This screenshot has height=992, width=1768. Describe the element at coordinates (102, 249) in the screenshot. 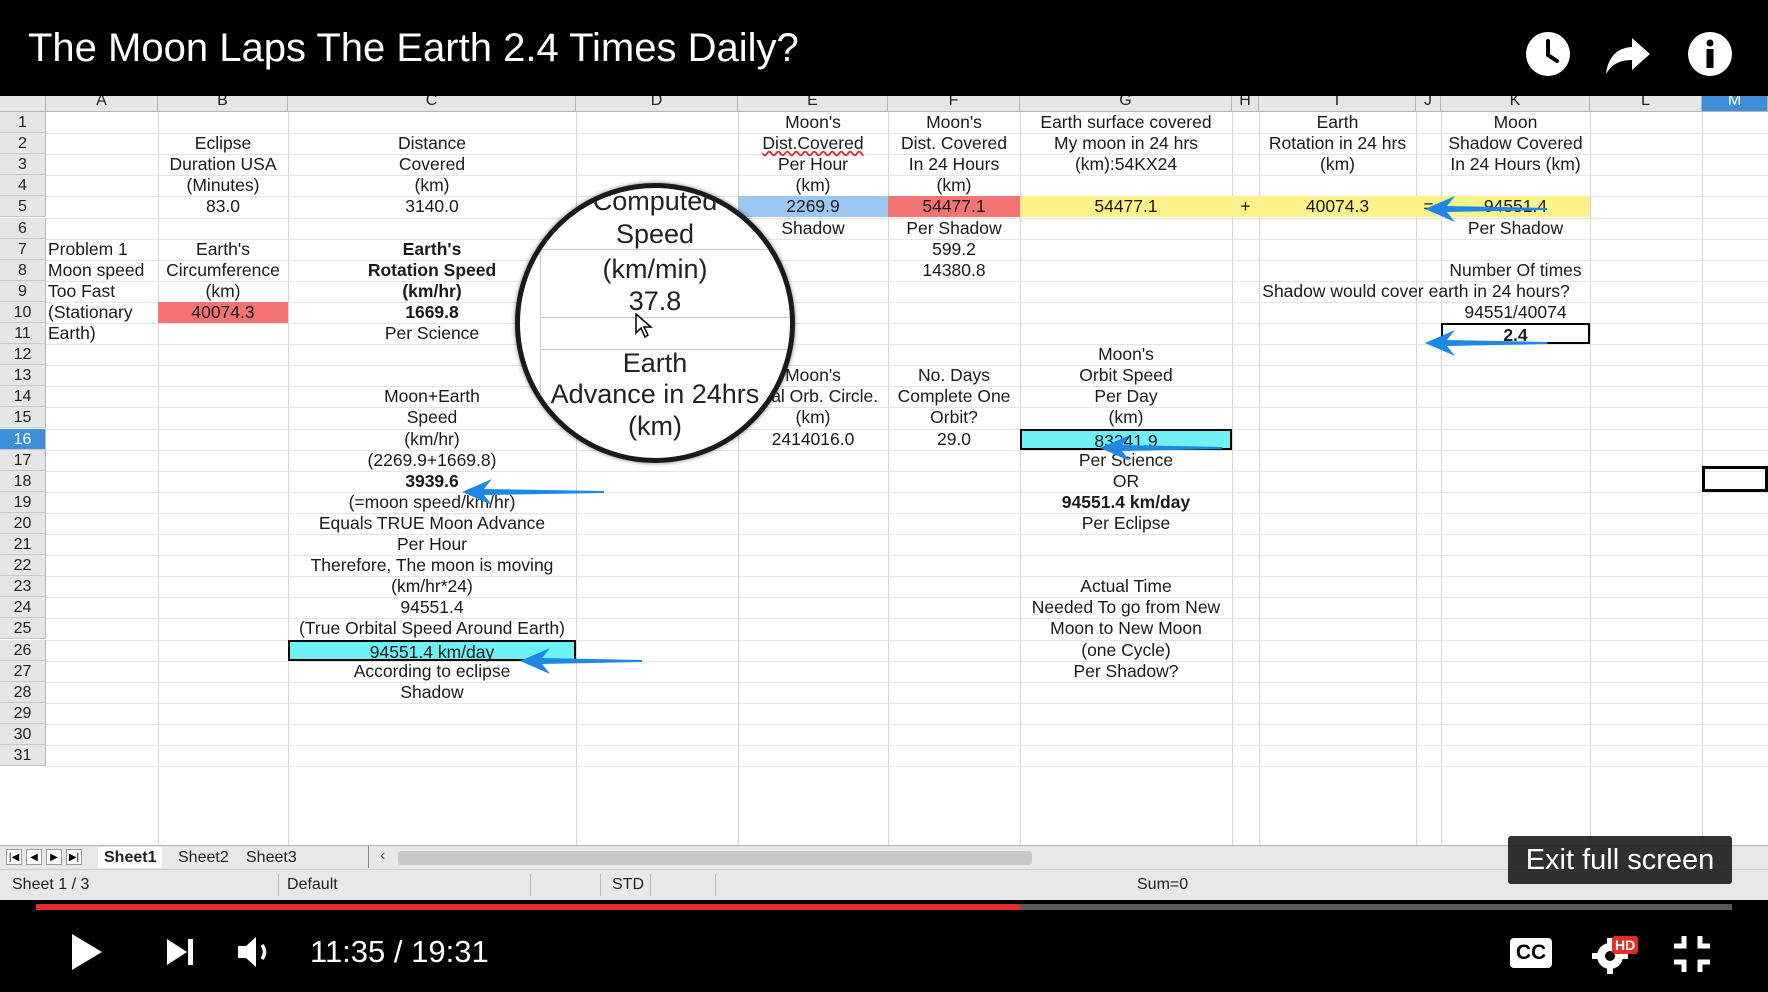

I see `cell-a7: Problem 1` at that location.